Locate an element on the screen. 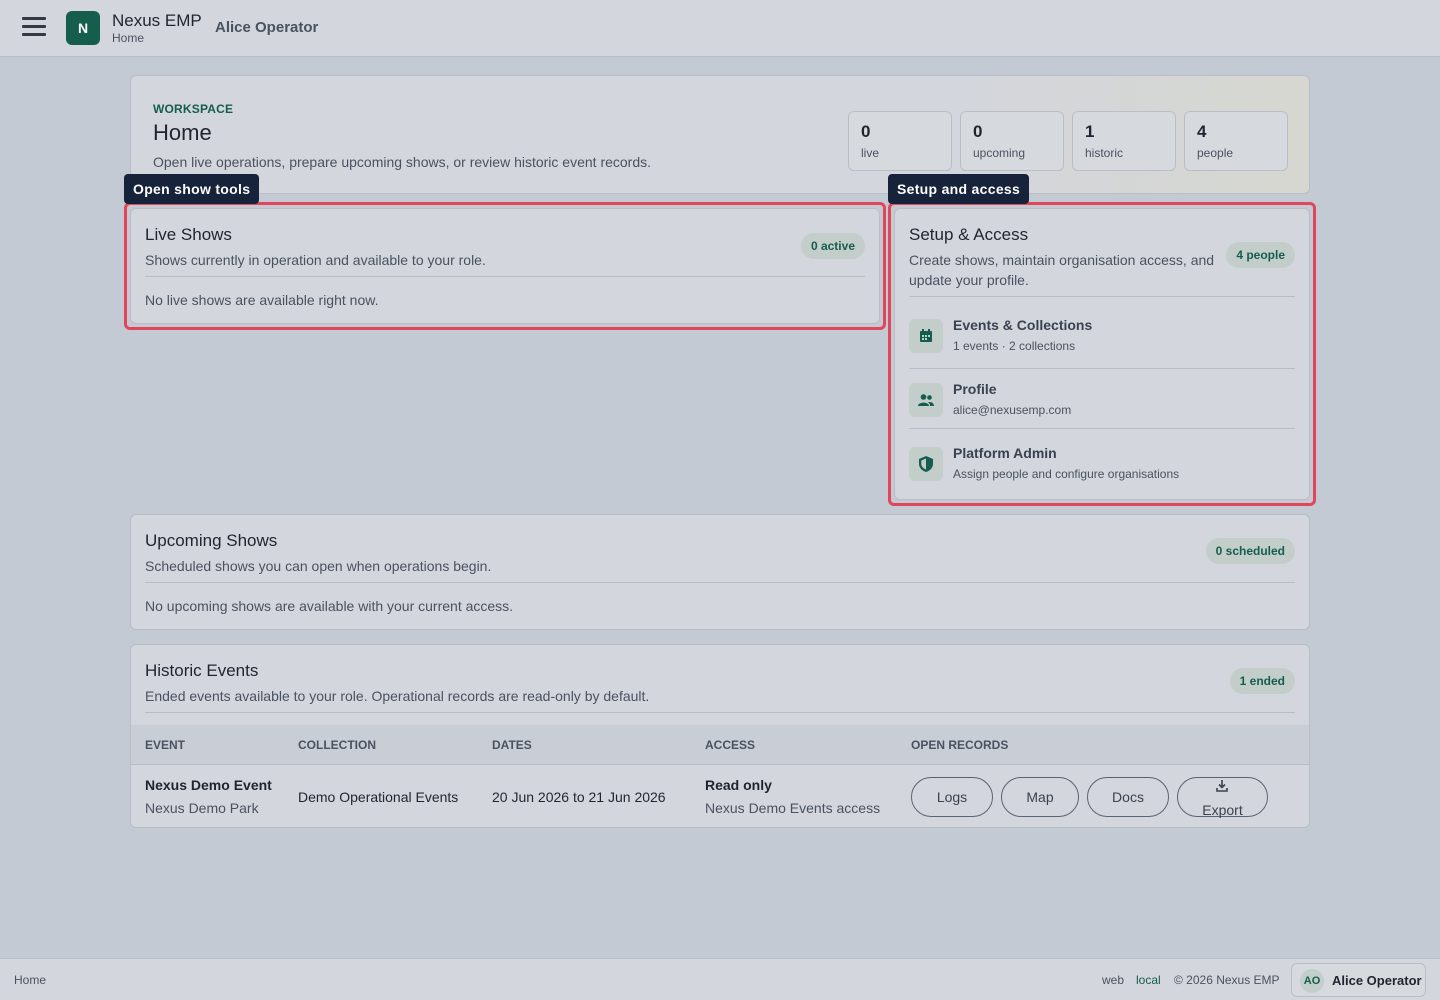 The height and width of the screenshot is (1000, 1440). column-header-dates: DATES is located at coordinates (512, 745).